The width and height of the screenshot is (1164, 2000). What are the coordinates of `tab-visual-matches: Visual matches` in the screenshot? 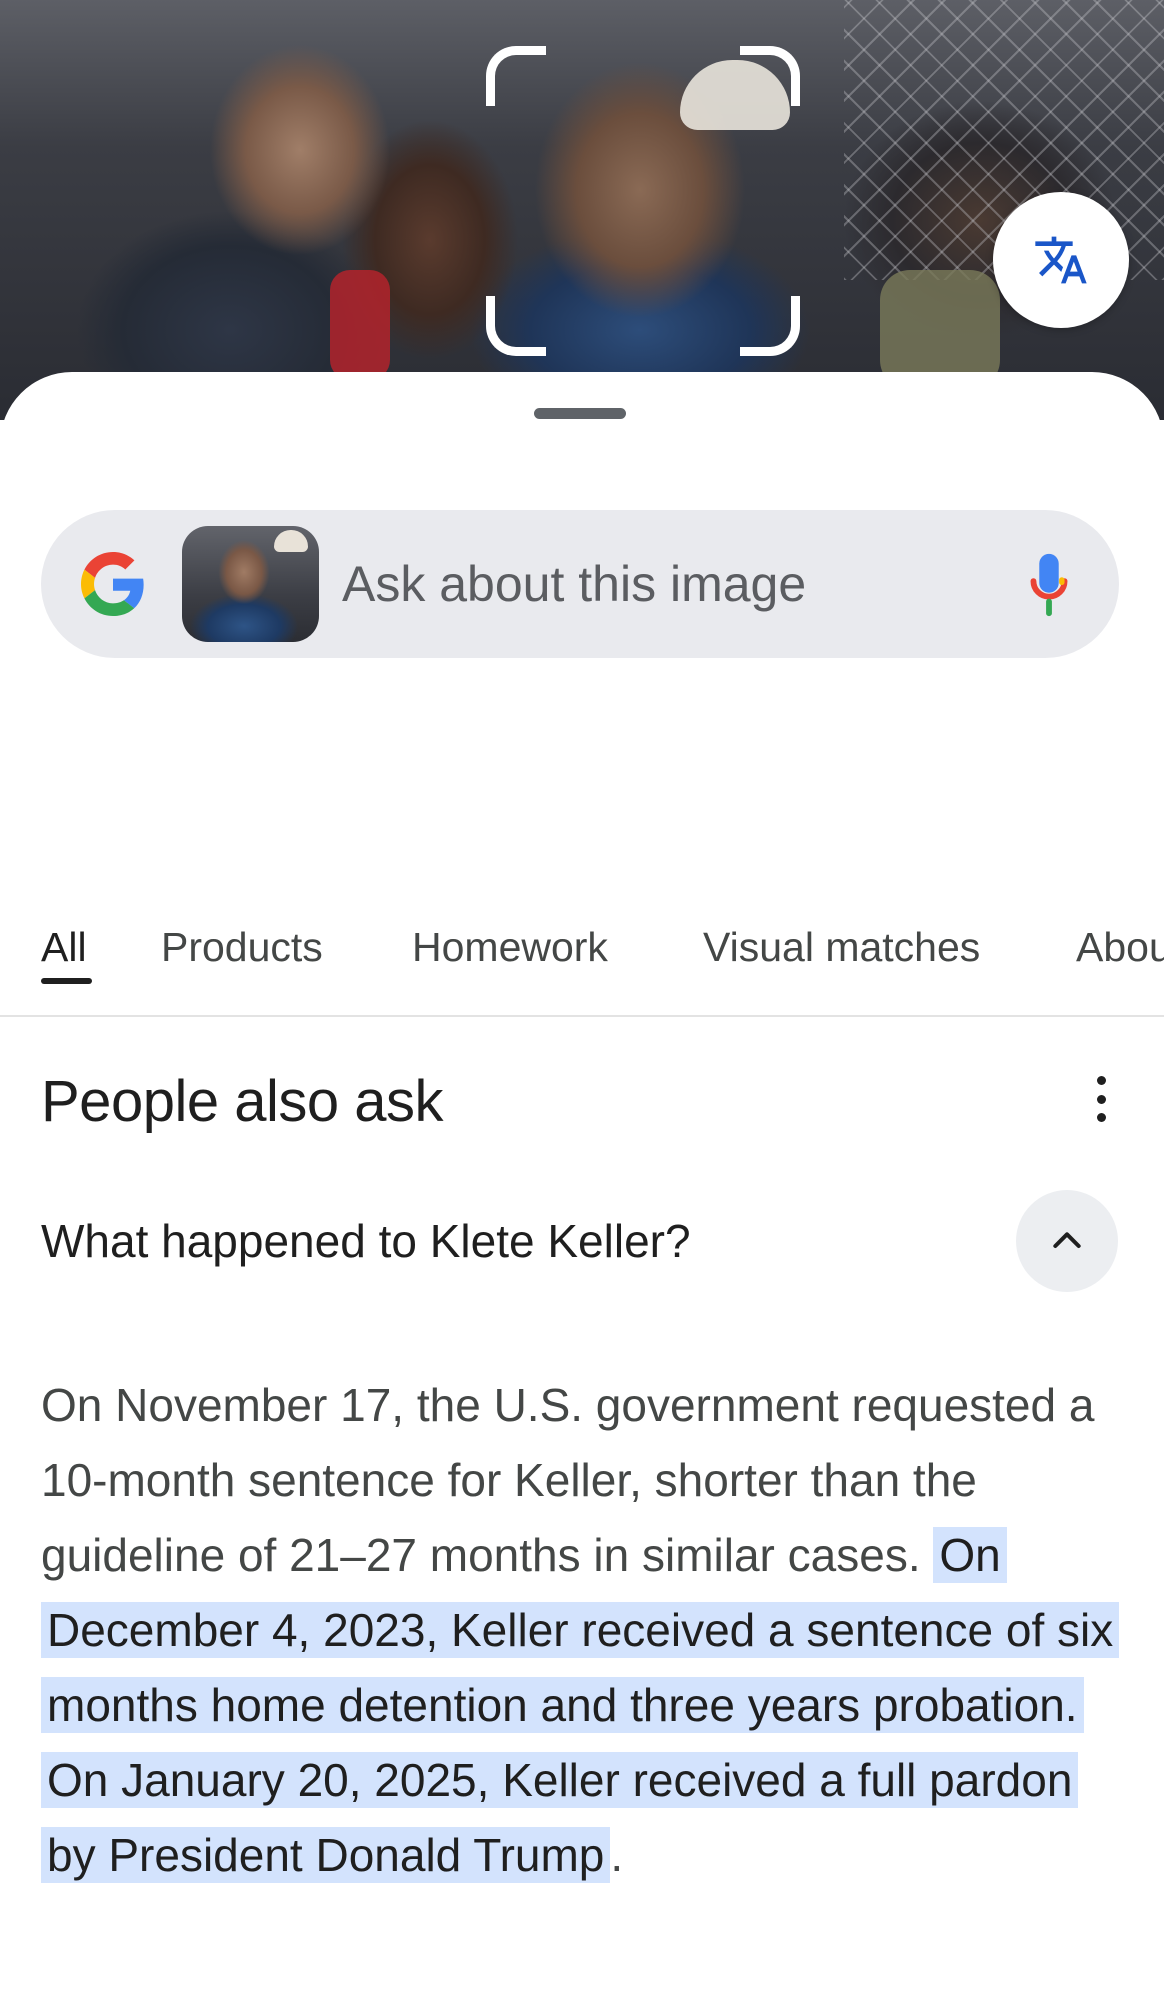 It's located at (841, 947).